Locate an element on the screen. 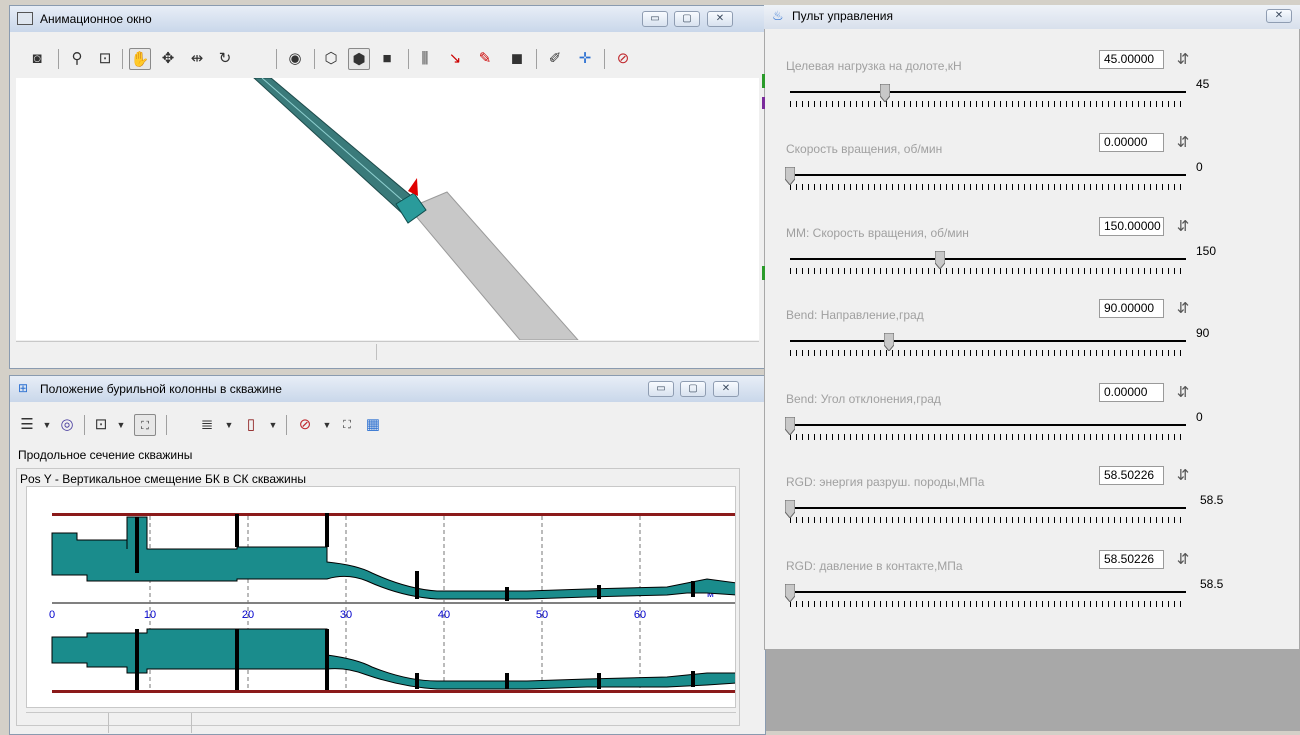 The image size is (1300, 735). pencil-icon: ✎ is located at coordinates (485, 59).